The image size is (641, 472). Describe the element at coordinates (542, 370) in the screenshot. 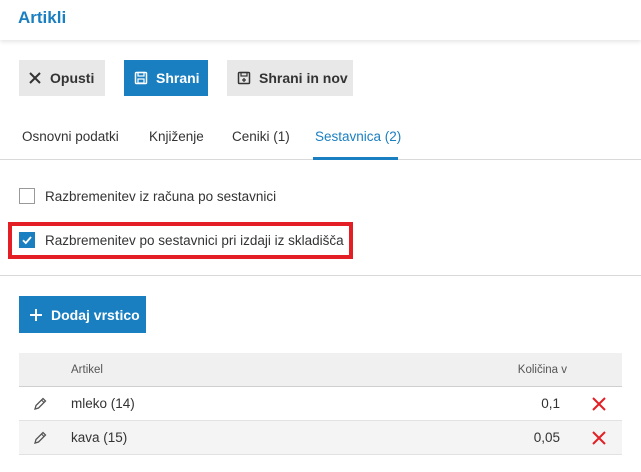

I see `column-header-quantity: Količina v` at that location.